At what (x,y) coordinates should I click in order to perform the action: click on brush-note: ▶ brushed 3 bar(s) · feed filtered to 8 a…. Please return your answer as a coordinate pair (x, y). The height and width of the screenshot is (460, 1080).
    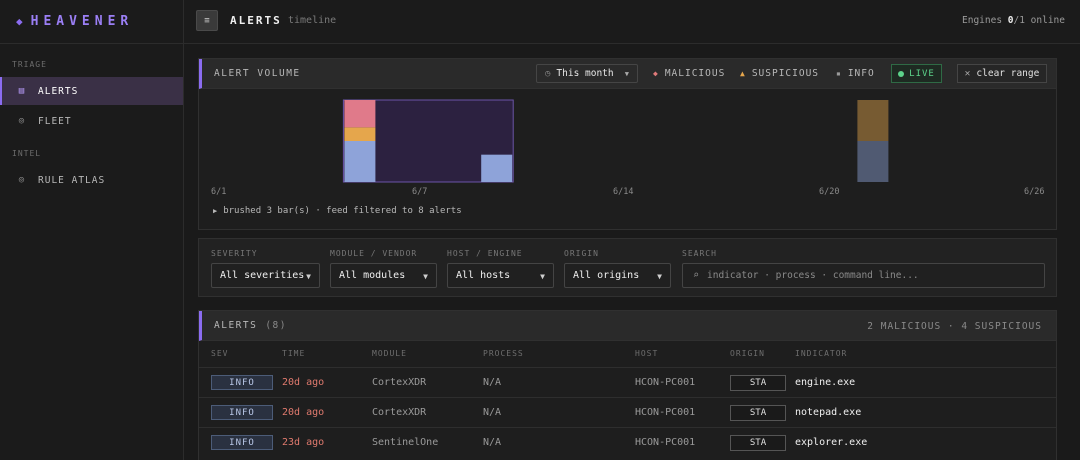
    Looking at the image, I should click on (337, 211).